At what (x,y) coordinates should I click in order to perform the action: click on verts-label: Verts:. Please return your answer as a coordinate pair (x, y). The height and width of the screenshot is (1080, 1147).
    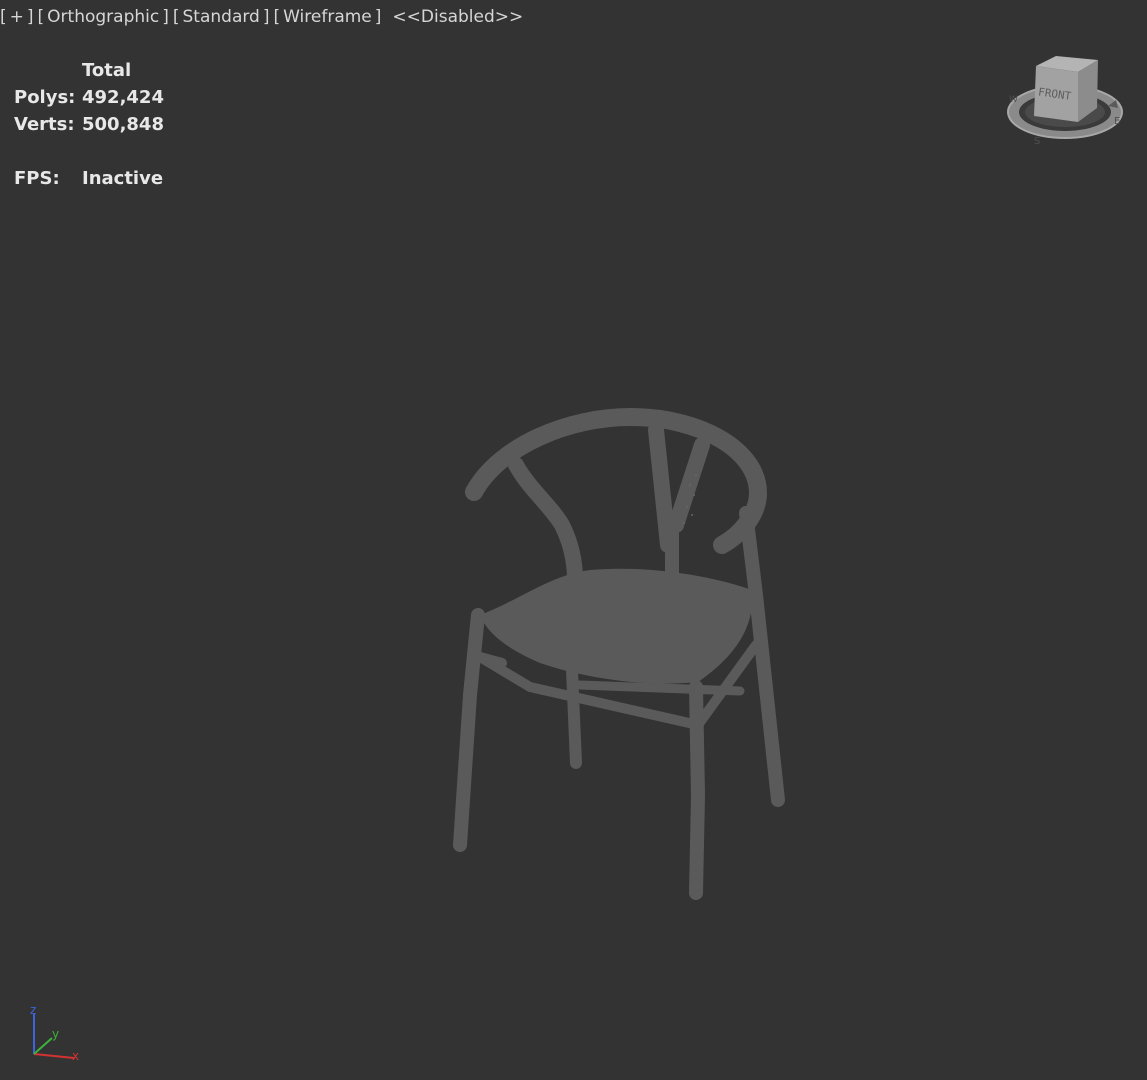
    Looking at the image, I should click on (44, 124).